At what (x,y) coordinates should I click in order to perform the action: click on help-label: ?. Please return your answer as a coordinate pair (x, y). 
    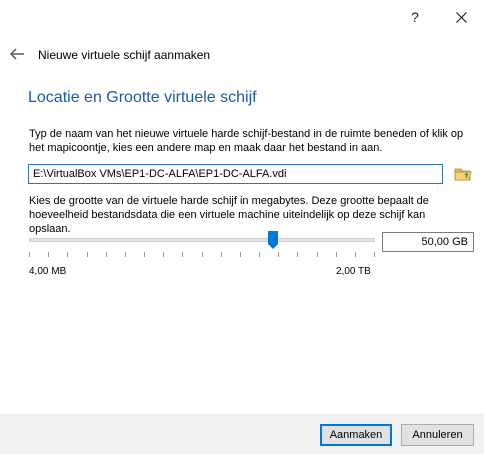
    Looking at the image, I should click on (415, 17).